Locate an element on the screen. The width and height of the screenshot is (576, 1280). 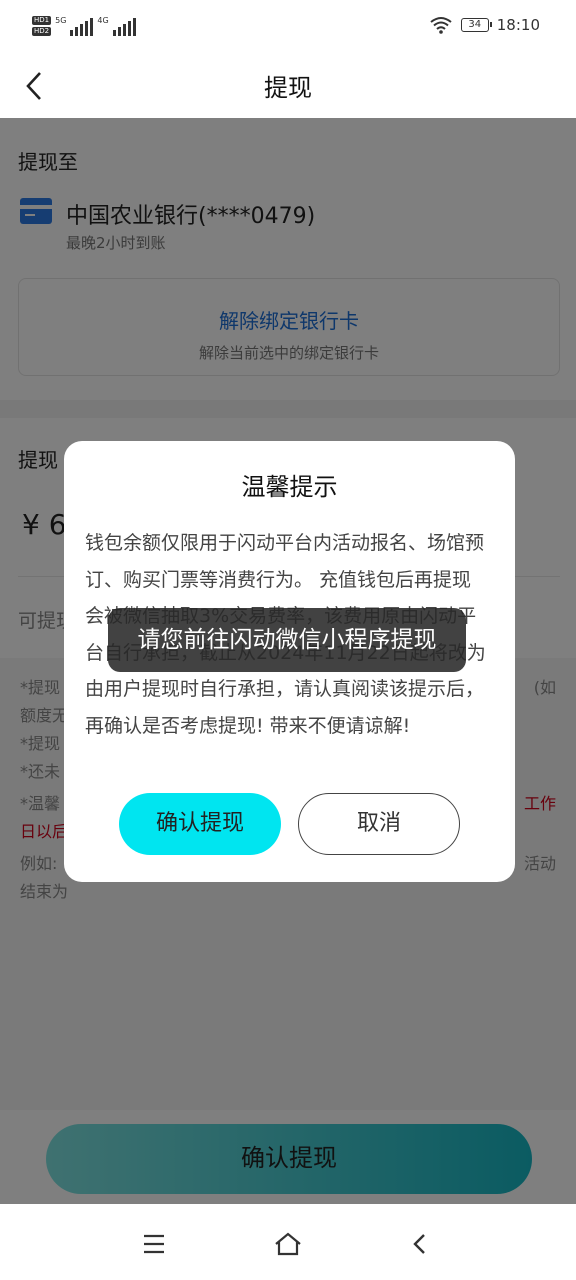
hd2-badge: HD2 is located at coordinates (42, 31).